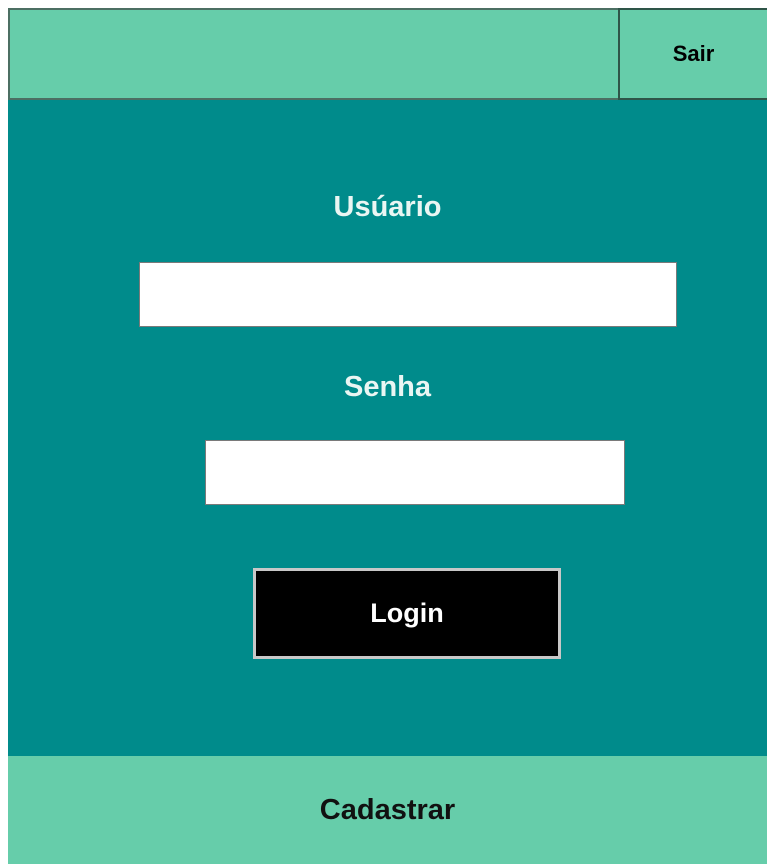 The width and height of the screenshot is (767, 864). What do you see at coordinates (387, 387) in the screenshot?
I see `password-label: Senha` at bounding box center [387, 387].